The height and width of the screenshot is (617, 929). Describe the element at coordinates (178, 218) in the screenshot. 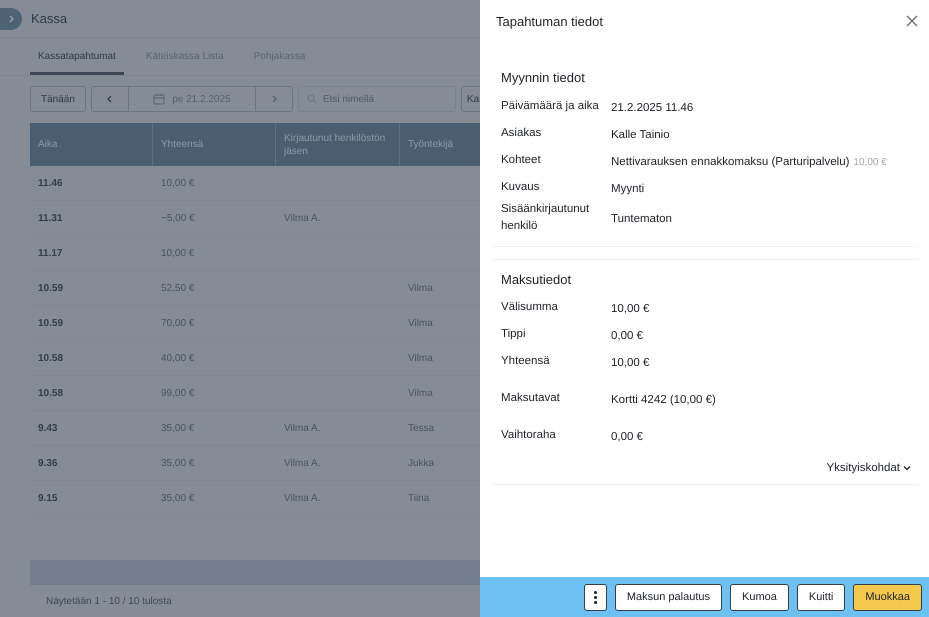

I see `table-cell: −5,00 €` at that location.